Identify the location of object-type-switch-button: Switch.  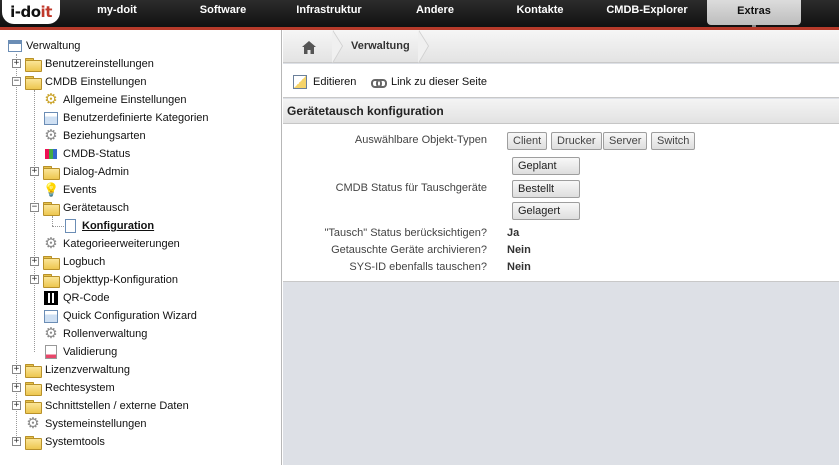
(673, 141).